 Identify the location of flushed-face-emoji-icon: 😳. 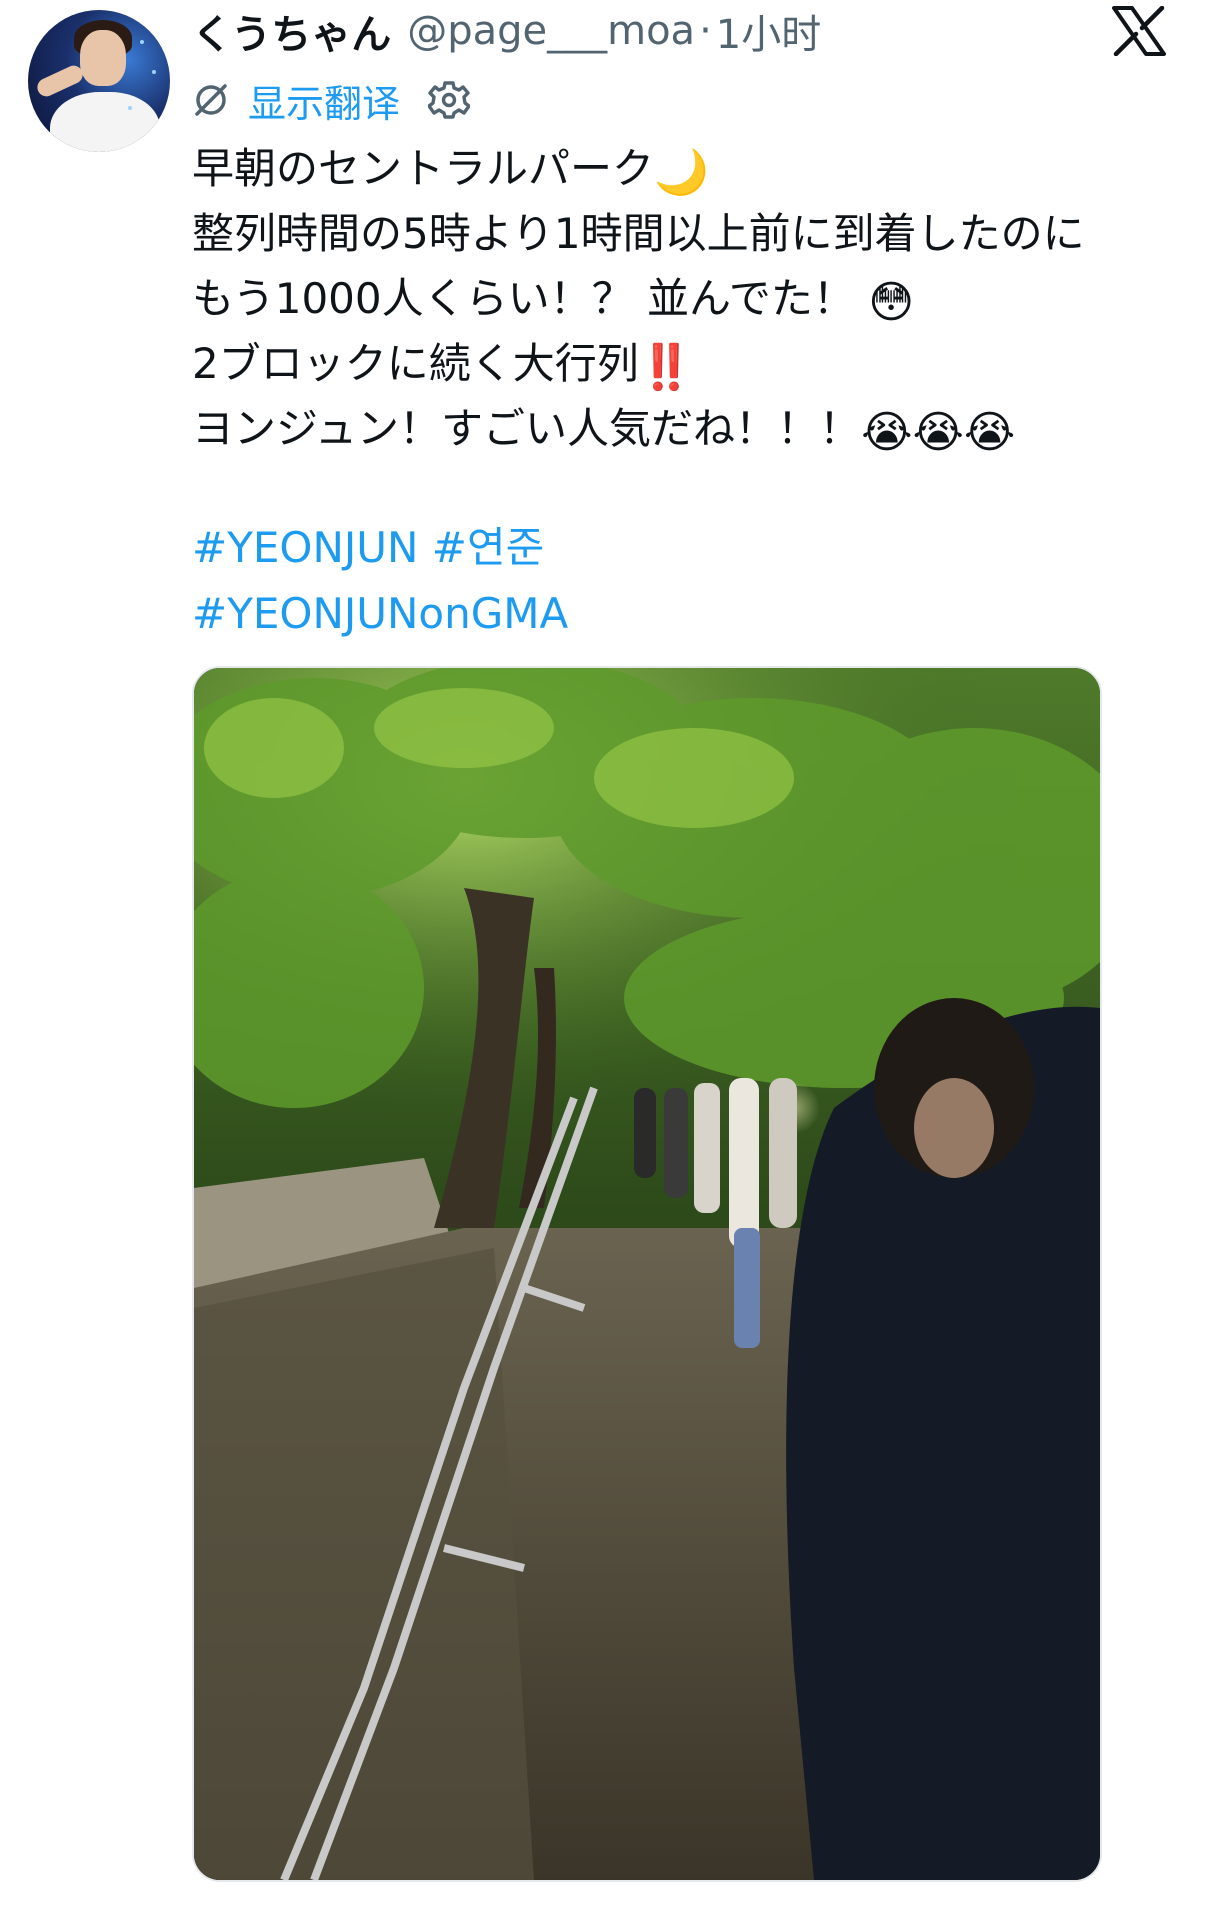
(891, 302).